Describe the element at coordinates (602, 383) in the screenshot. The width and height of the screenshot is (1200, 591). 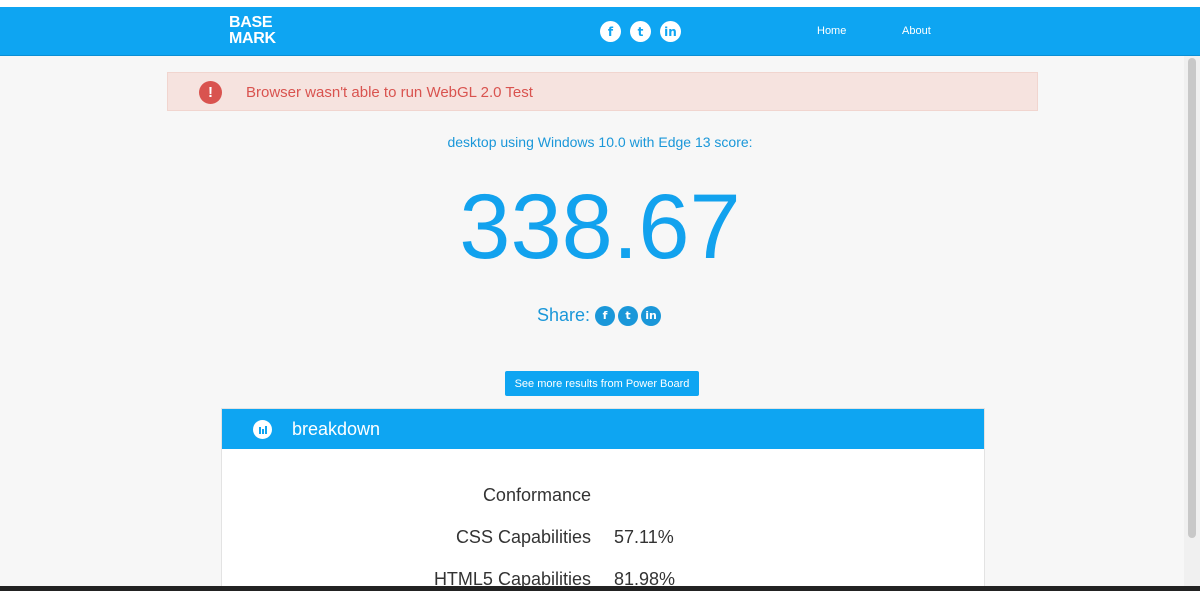
I see `power-board-button: See more results from Power Board` at that location.